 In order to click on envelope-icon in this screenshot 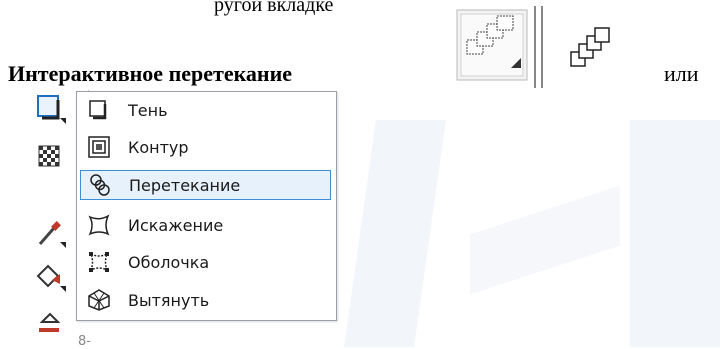, I will do `click(99, 262)`.